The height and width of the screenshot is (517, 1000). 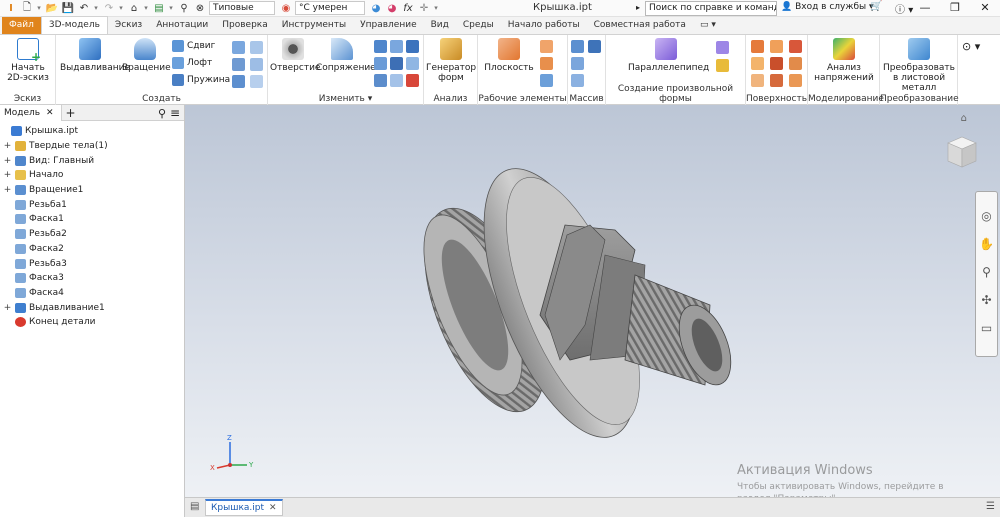 I want to click on browser-node: Резьба1, so click(x=92, y=204).